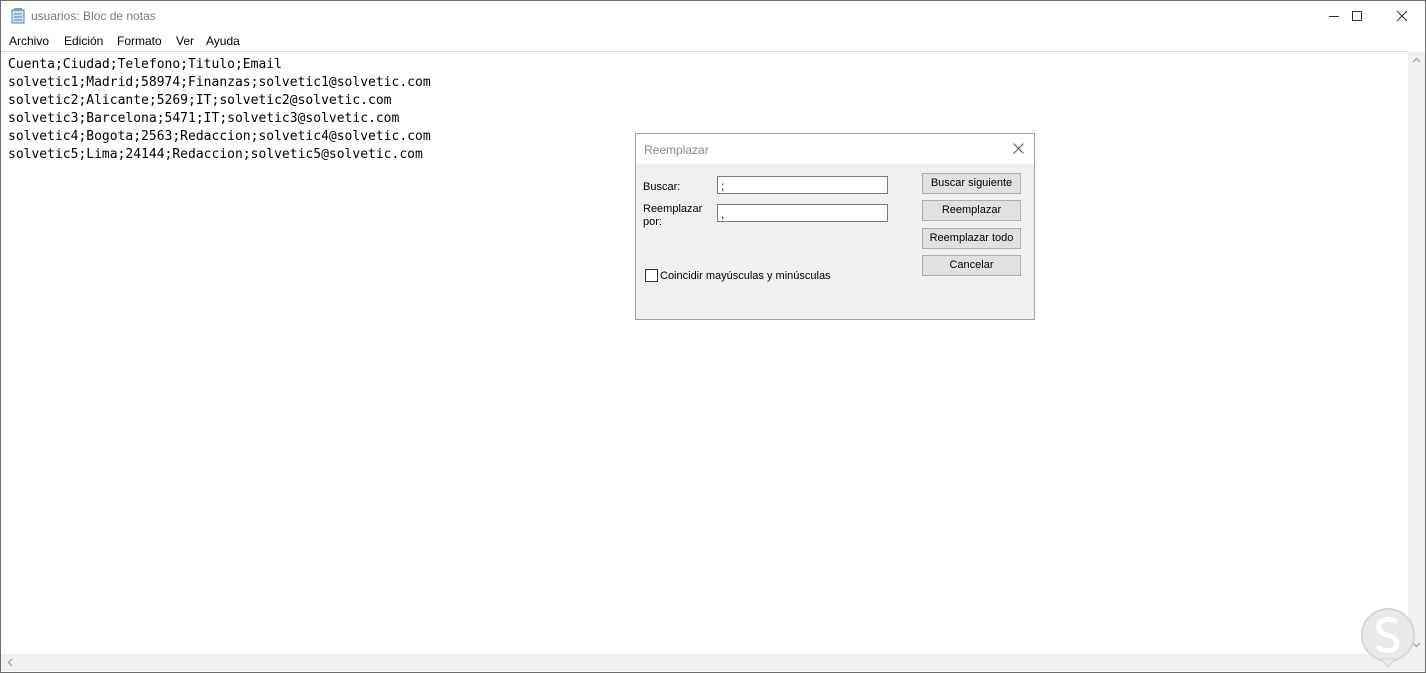 This screenshot has width=1426, height=673. I want to click on menu-bar: Archivo Edición Formato Ver Ayuda, so click(713, 41).